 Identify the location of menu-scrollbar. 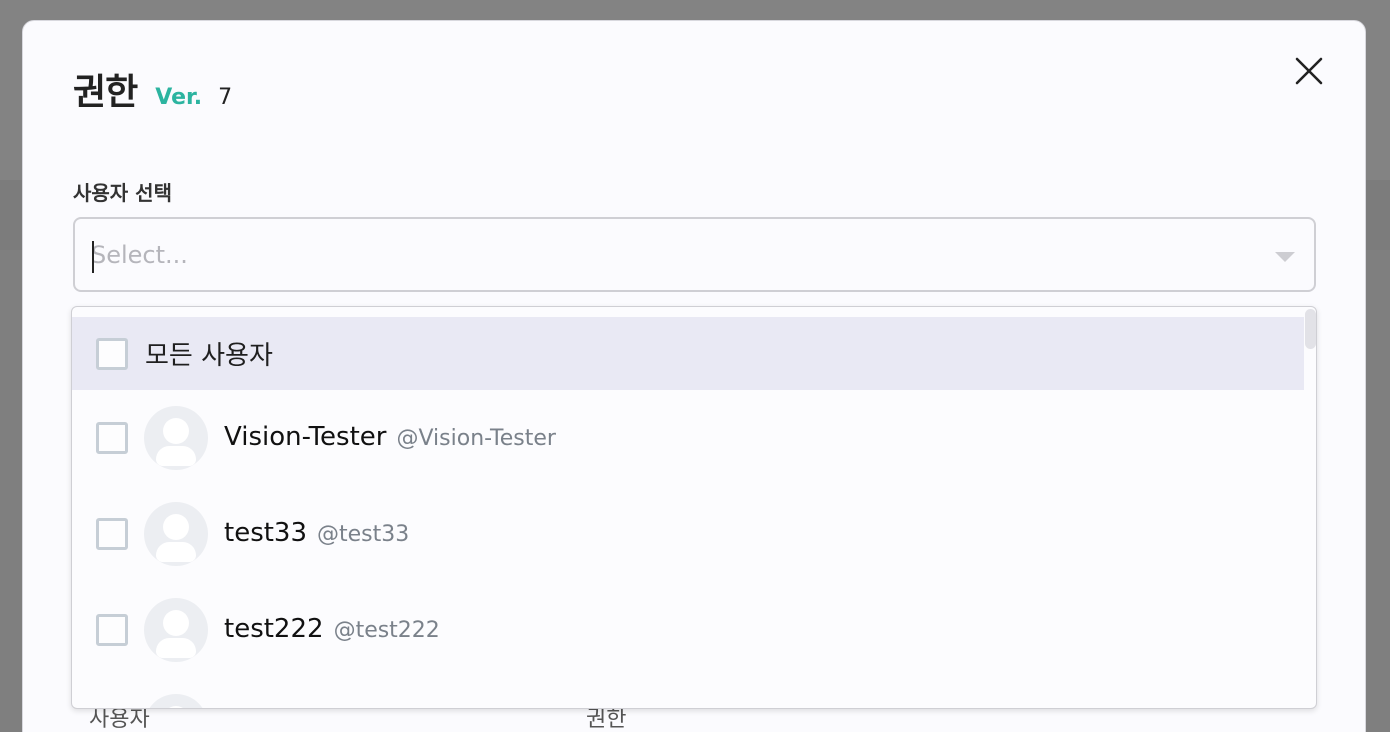
(1310, 329).